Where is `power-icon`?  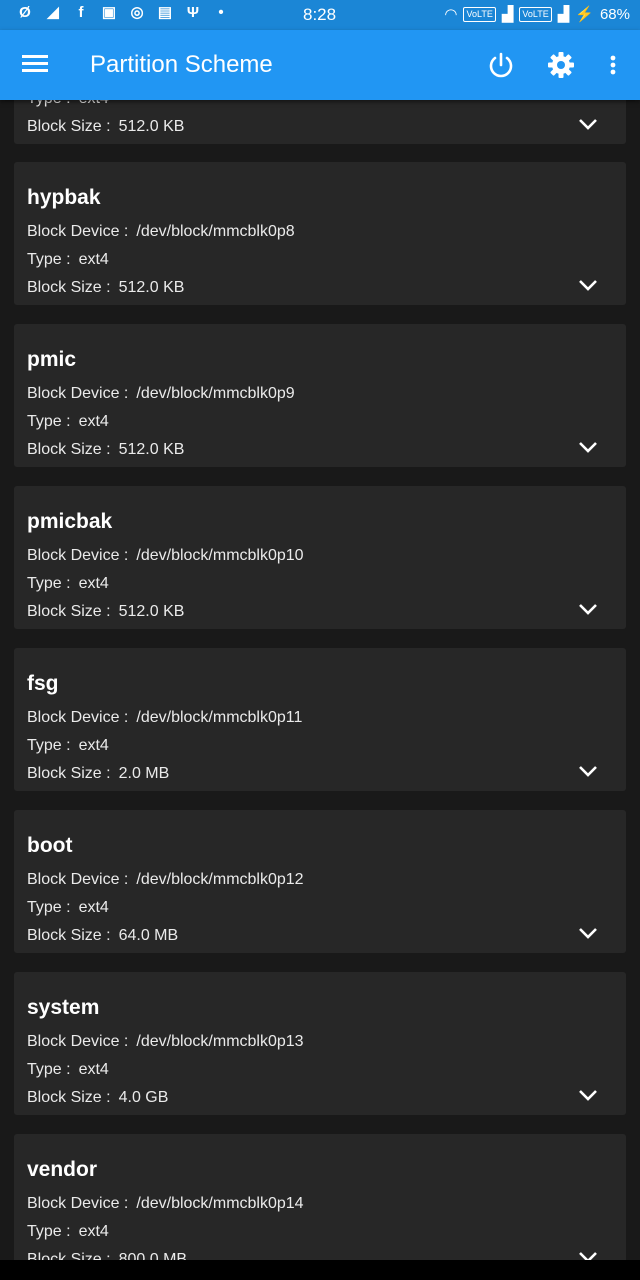
power-icon is located at coordinates (501, 65).